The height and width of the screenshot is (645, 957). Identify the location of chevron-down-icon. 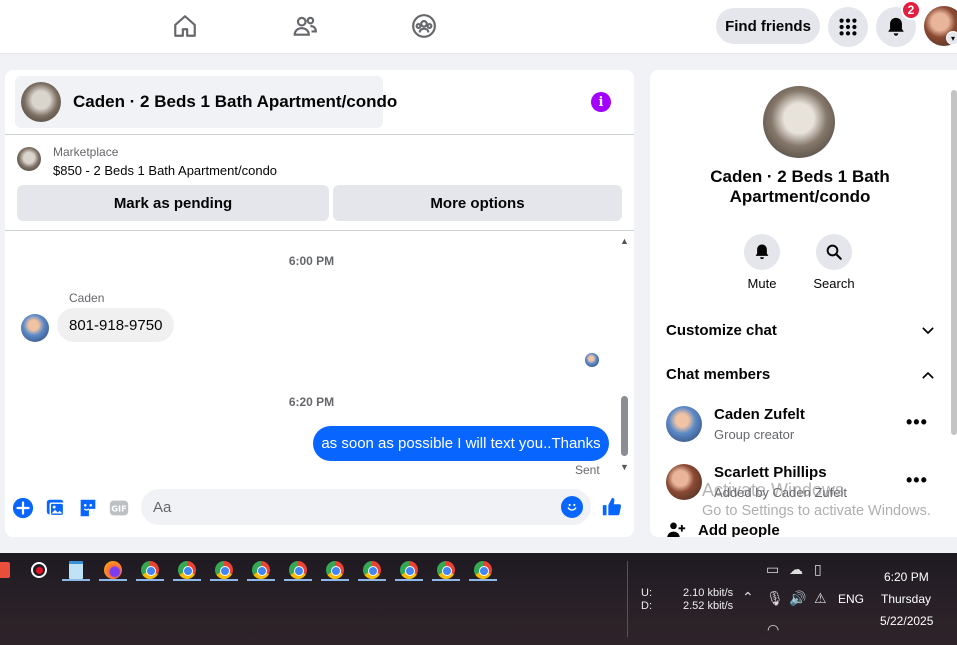
(928, 330).